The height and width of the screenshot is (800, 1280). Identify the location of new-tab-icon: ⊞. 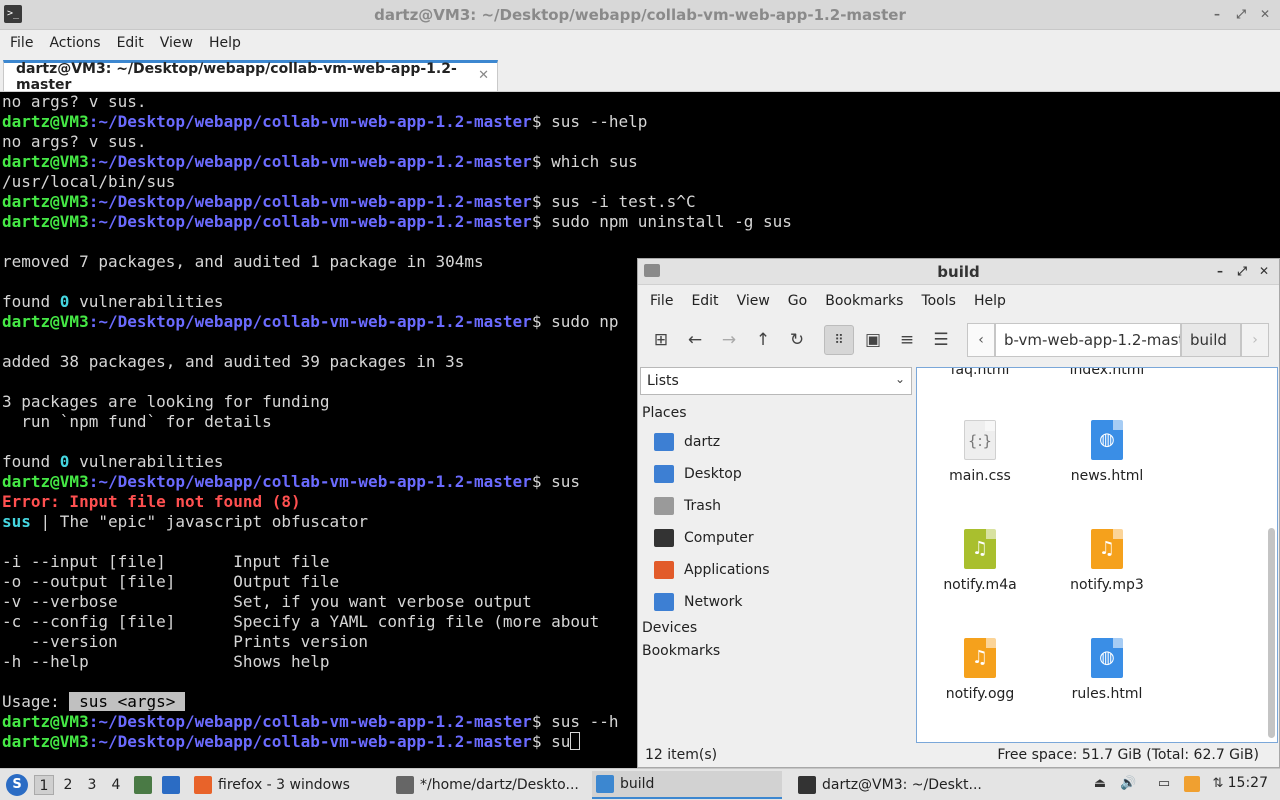
(661, 340).